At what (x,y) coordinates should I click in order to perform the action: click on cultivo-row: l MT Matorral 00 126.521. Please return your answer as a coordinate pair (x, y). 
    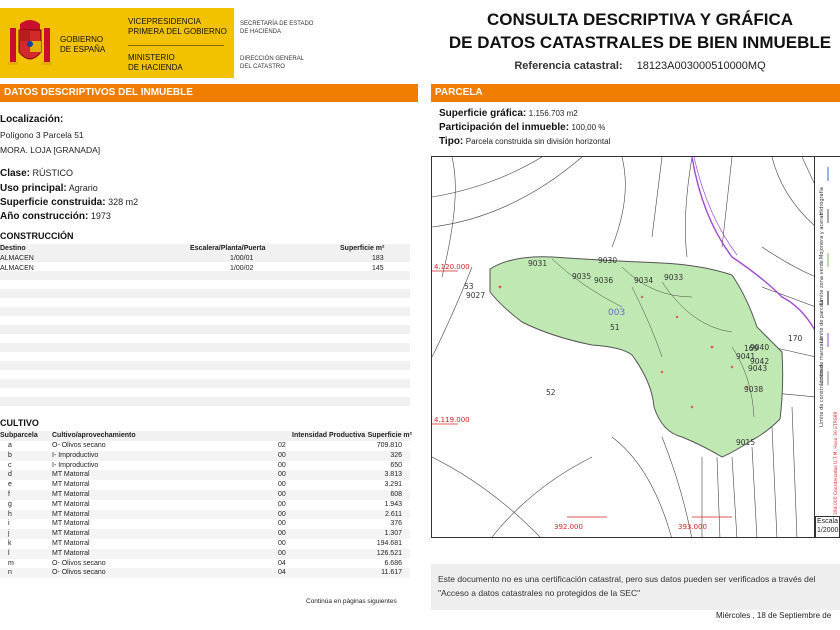
    Looking at the image, I should click on (205, 553).